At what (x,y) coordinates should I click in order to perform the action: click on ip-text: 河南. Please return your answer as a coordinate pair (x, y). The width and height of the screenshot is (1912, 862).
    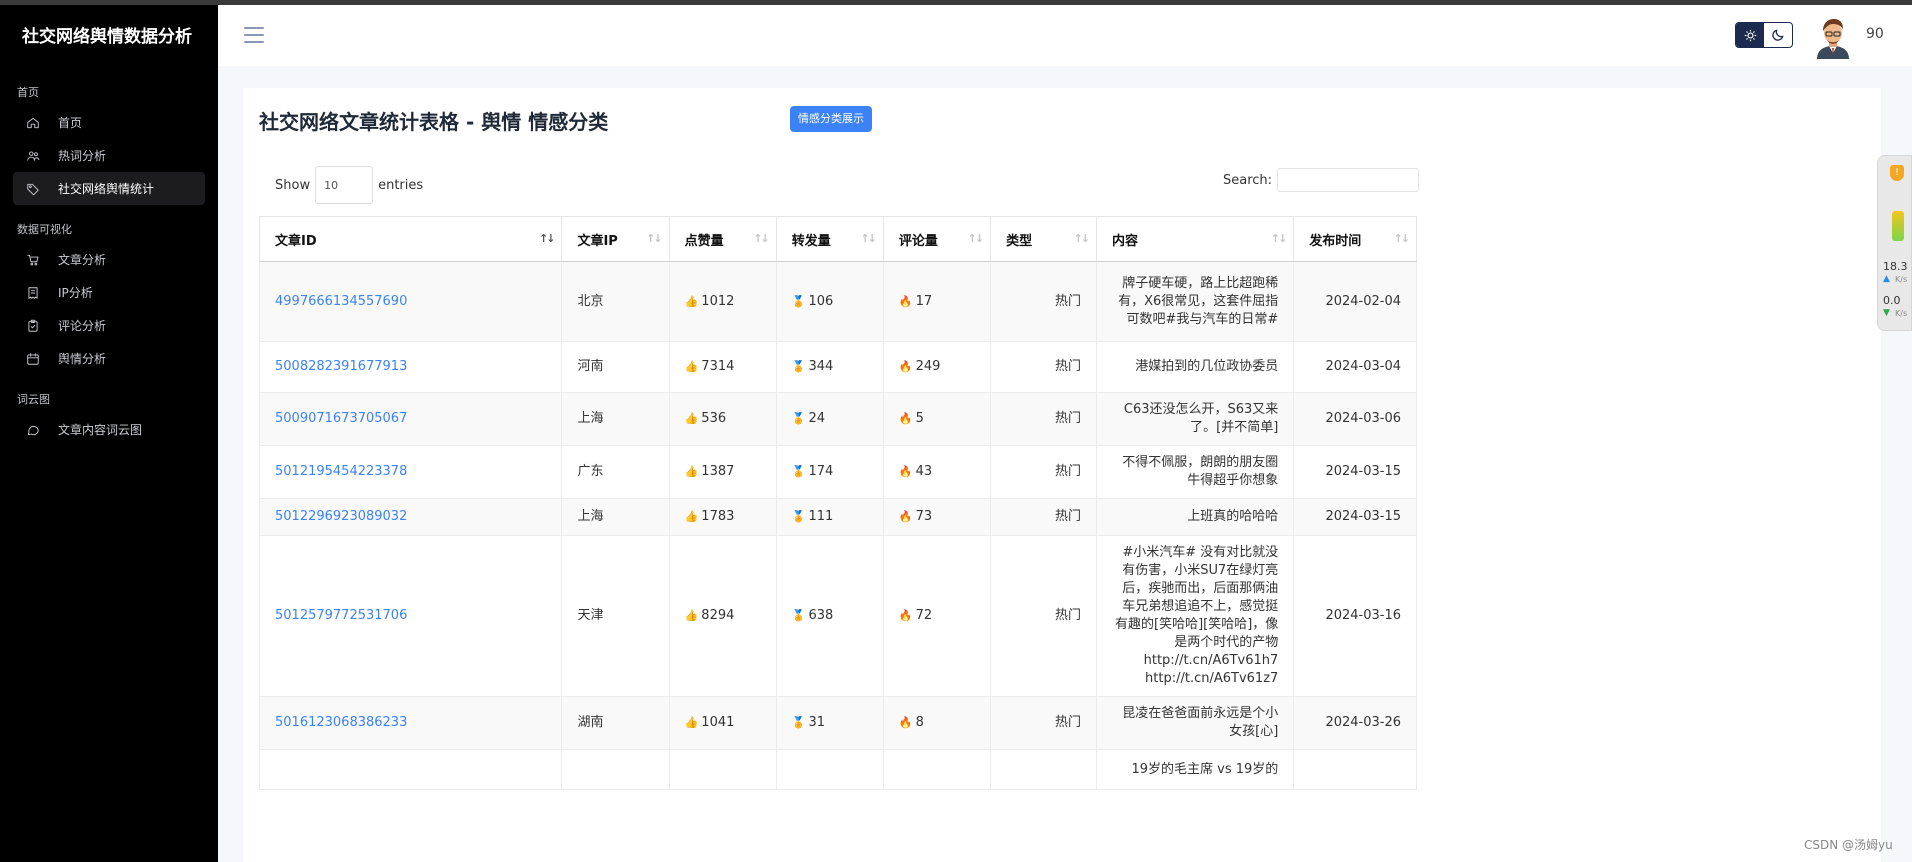
    Looking at the image, I should click on (590, 366).